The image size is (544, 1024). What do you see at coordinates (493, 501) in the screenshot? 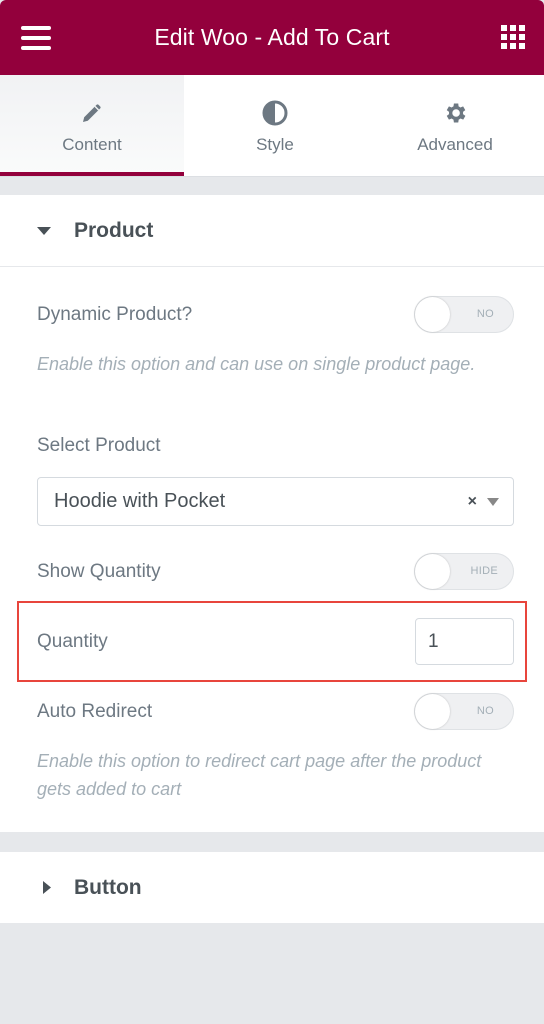
I see `dropdown-arrow-icon` at bounding box center [493, 501].